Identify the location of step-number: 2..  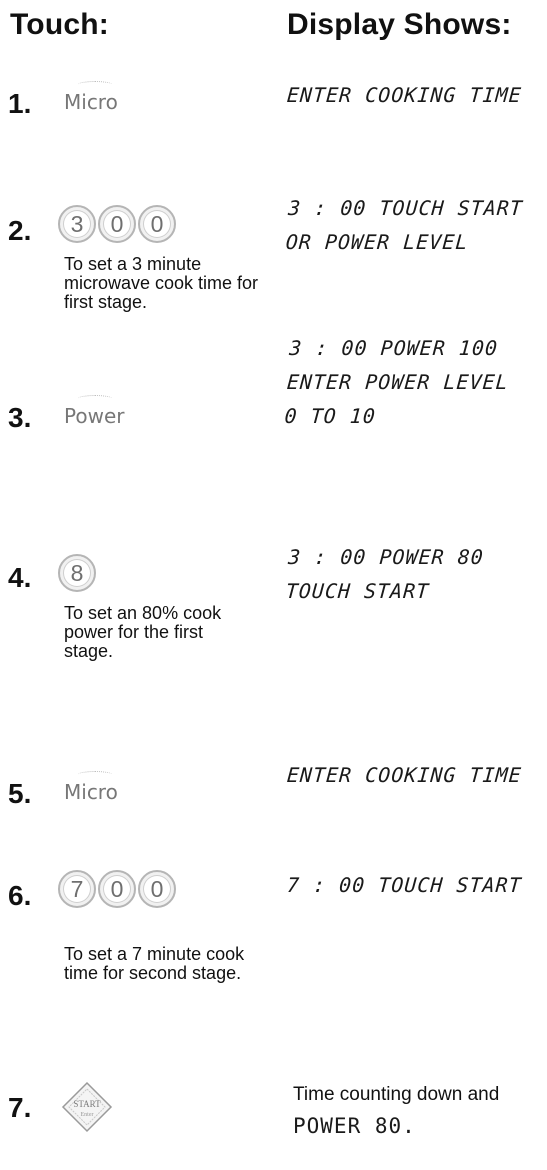
(20, 230).